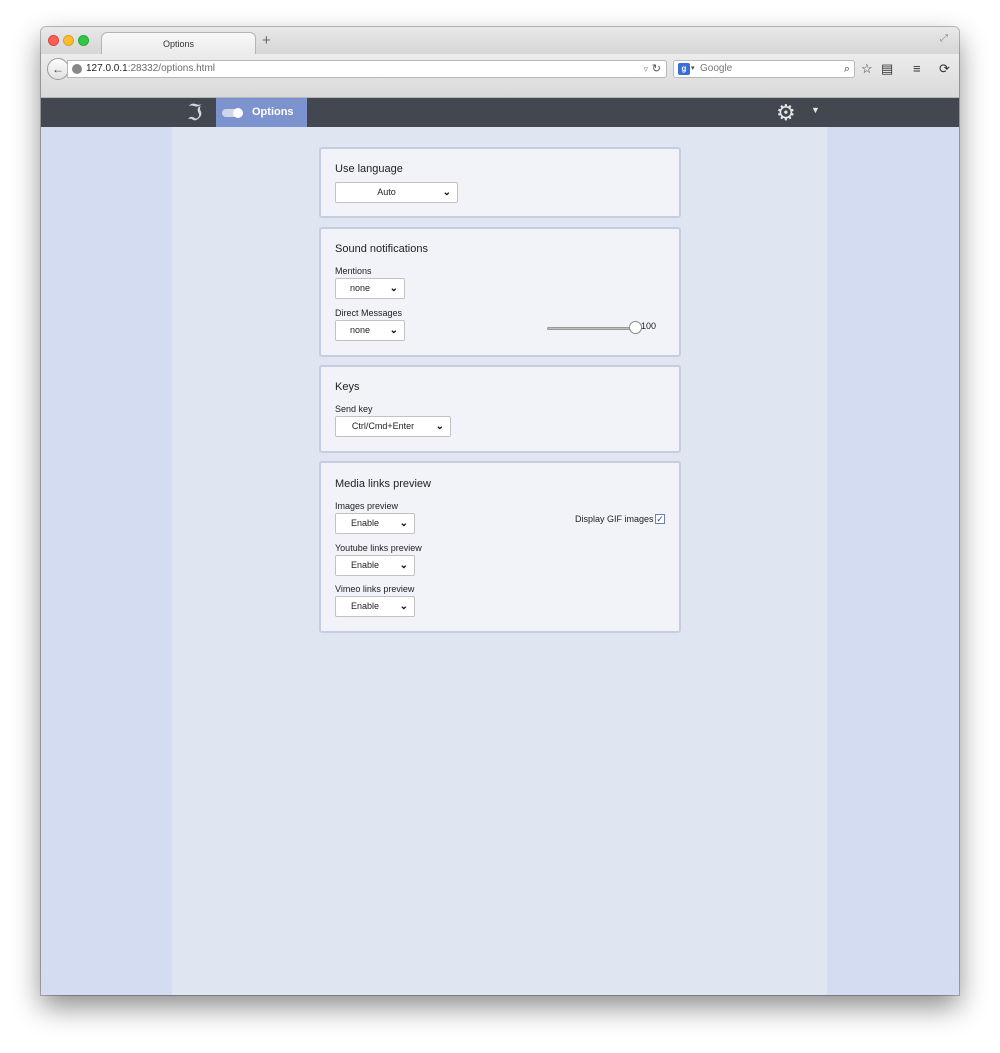  Describe the element at coordinates (791, 113) in the screenshot. I see `gear-avatar-icon: ⚙` at that location.